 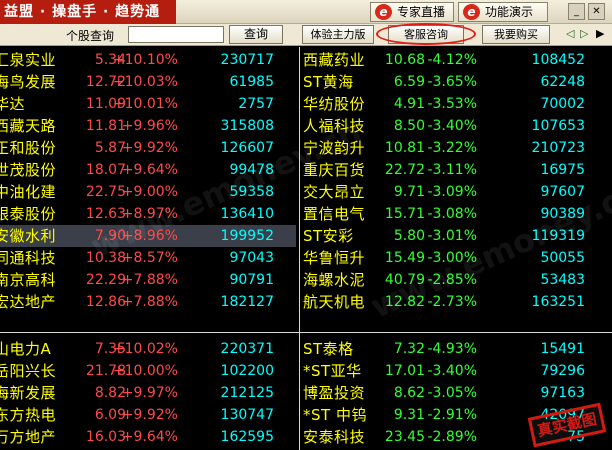 I want to click on quote-row: 安徽水利 7.90 +8.96% 199952, so click(x=148, y=236).